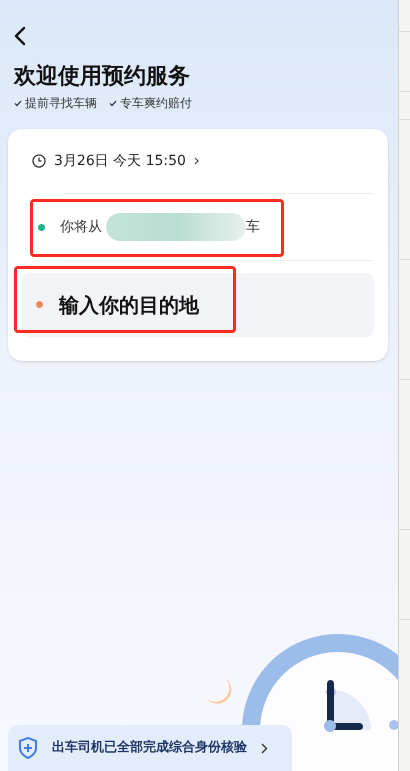  What do you see at coordinates (253, 227) in the screenshot?
I see `pickup-text: 车` at bounding box center [253, 227].